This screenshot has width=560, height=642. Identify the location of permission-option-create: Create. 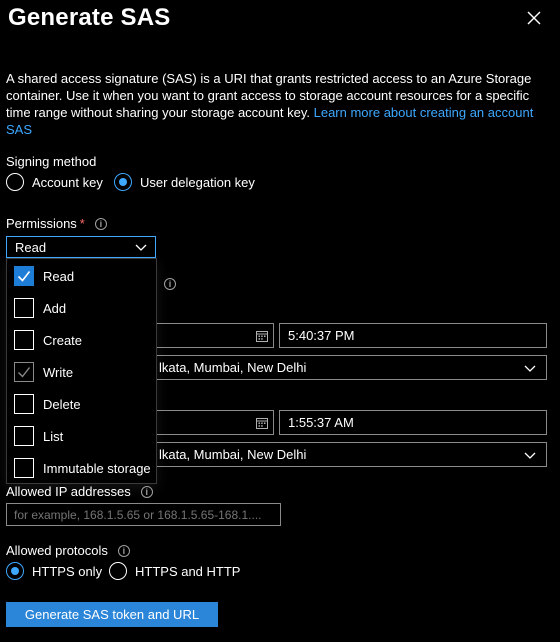
(48, 340).